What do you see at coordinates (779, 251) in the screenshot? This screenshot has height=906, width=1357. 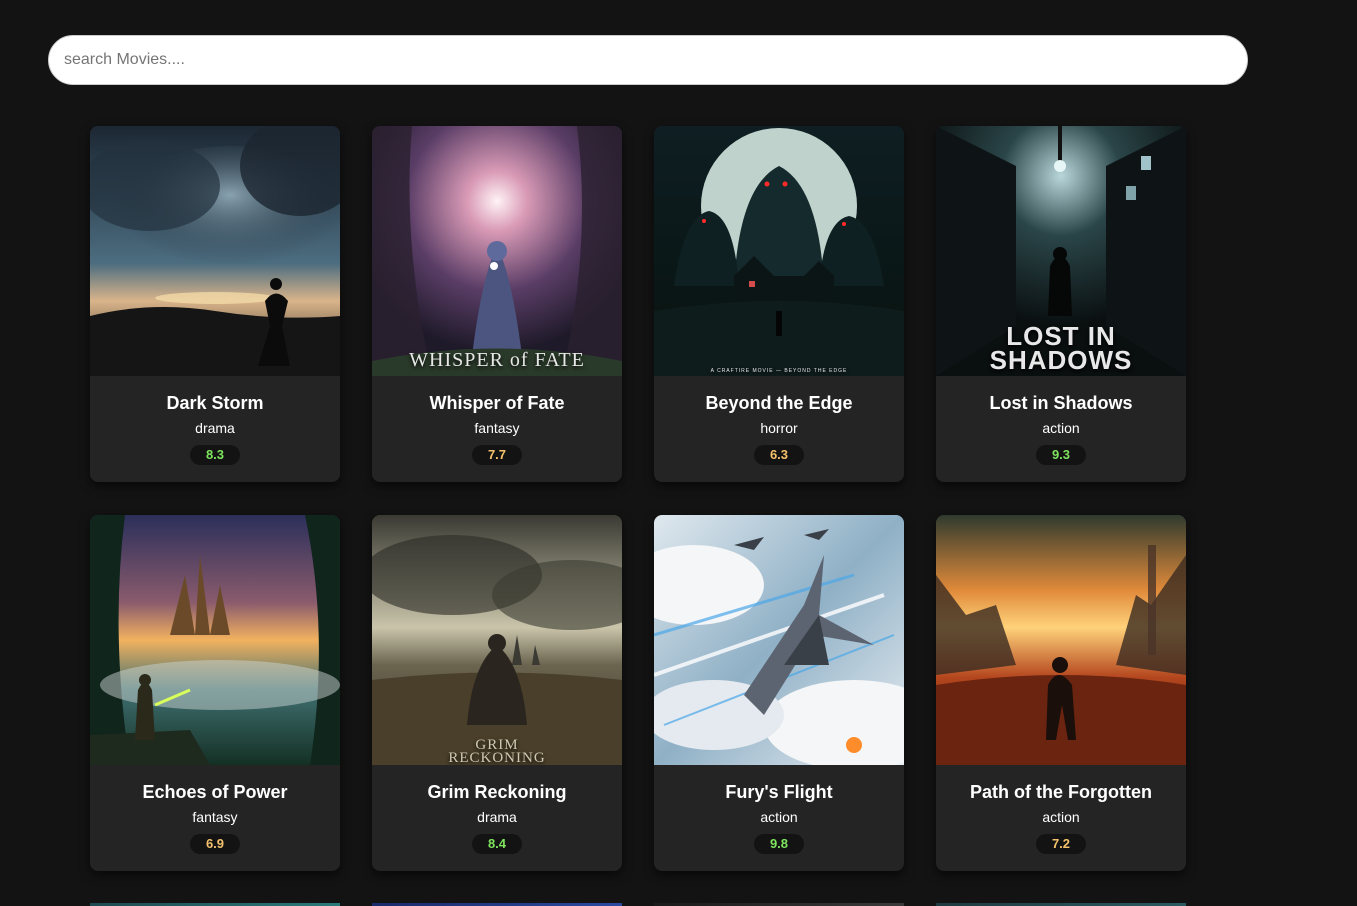 I see `movie-poster: A CRAFTIRE MOVIE — BEYOND THE EDGE` at bounding box center [779, 251].